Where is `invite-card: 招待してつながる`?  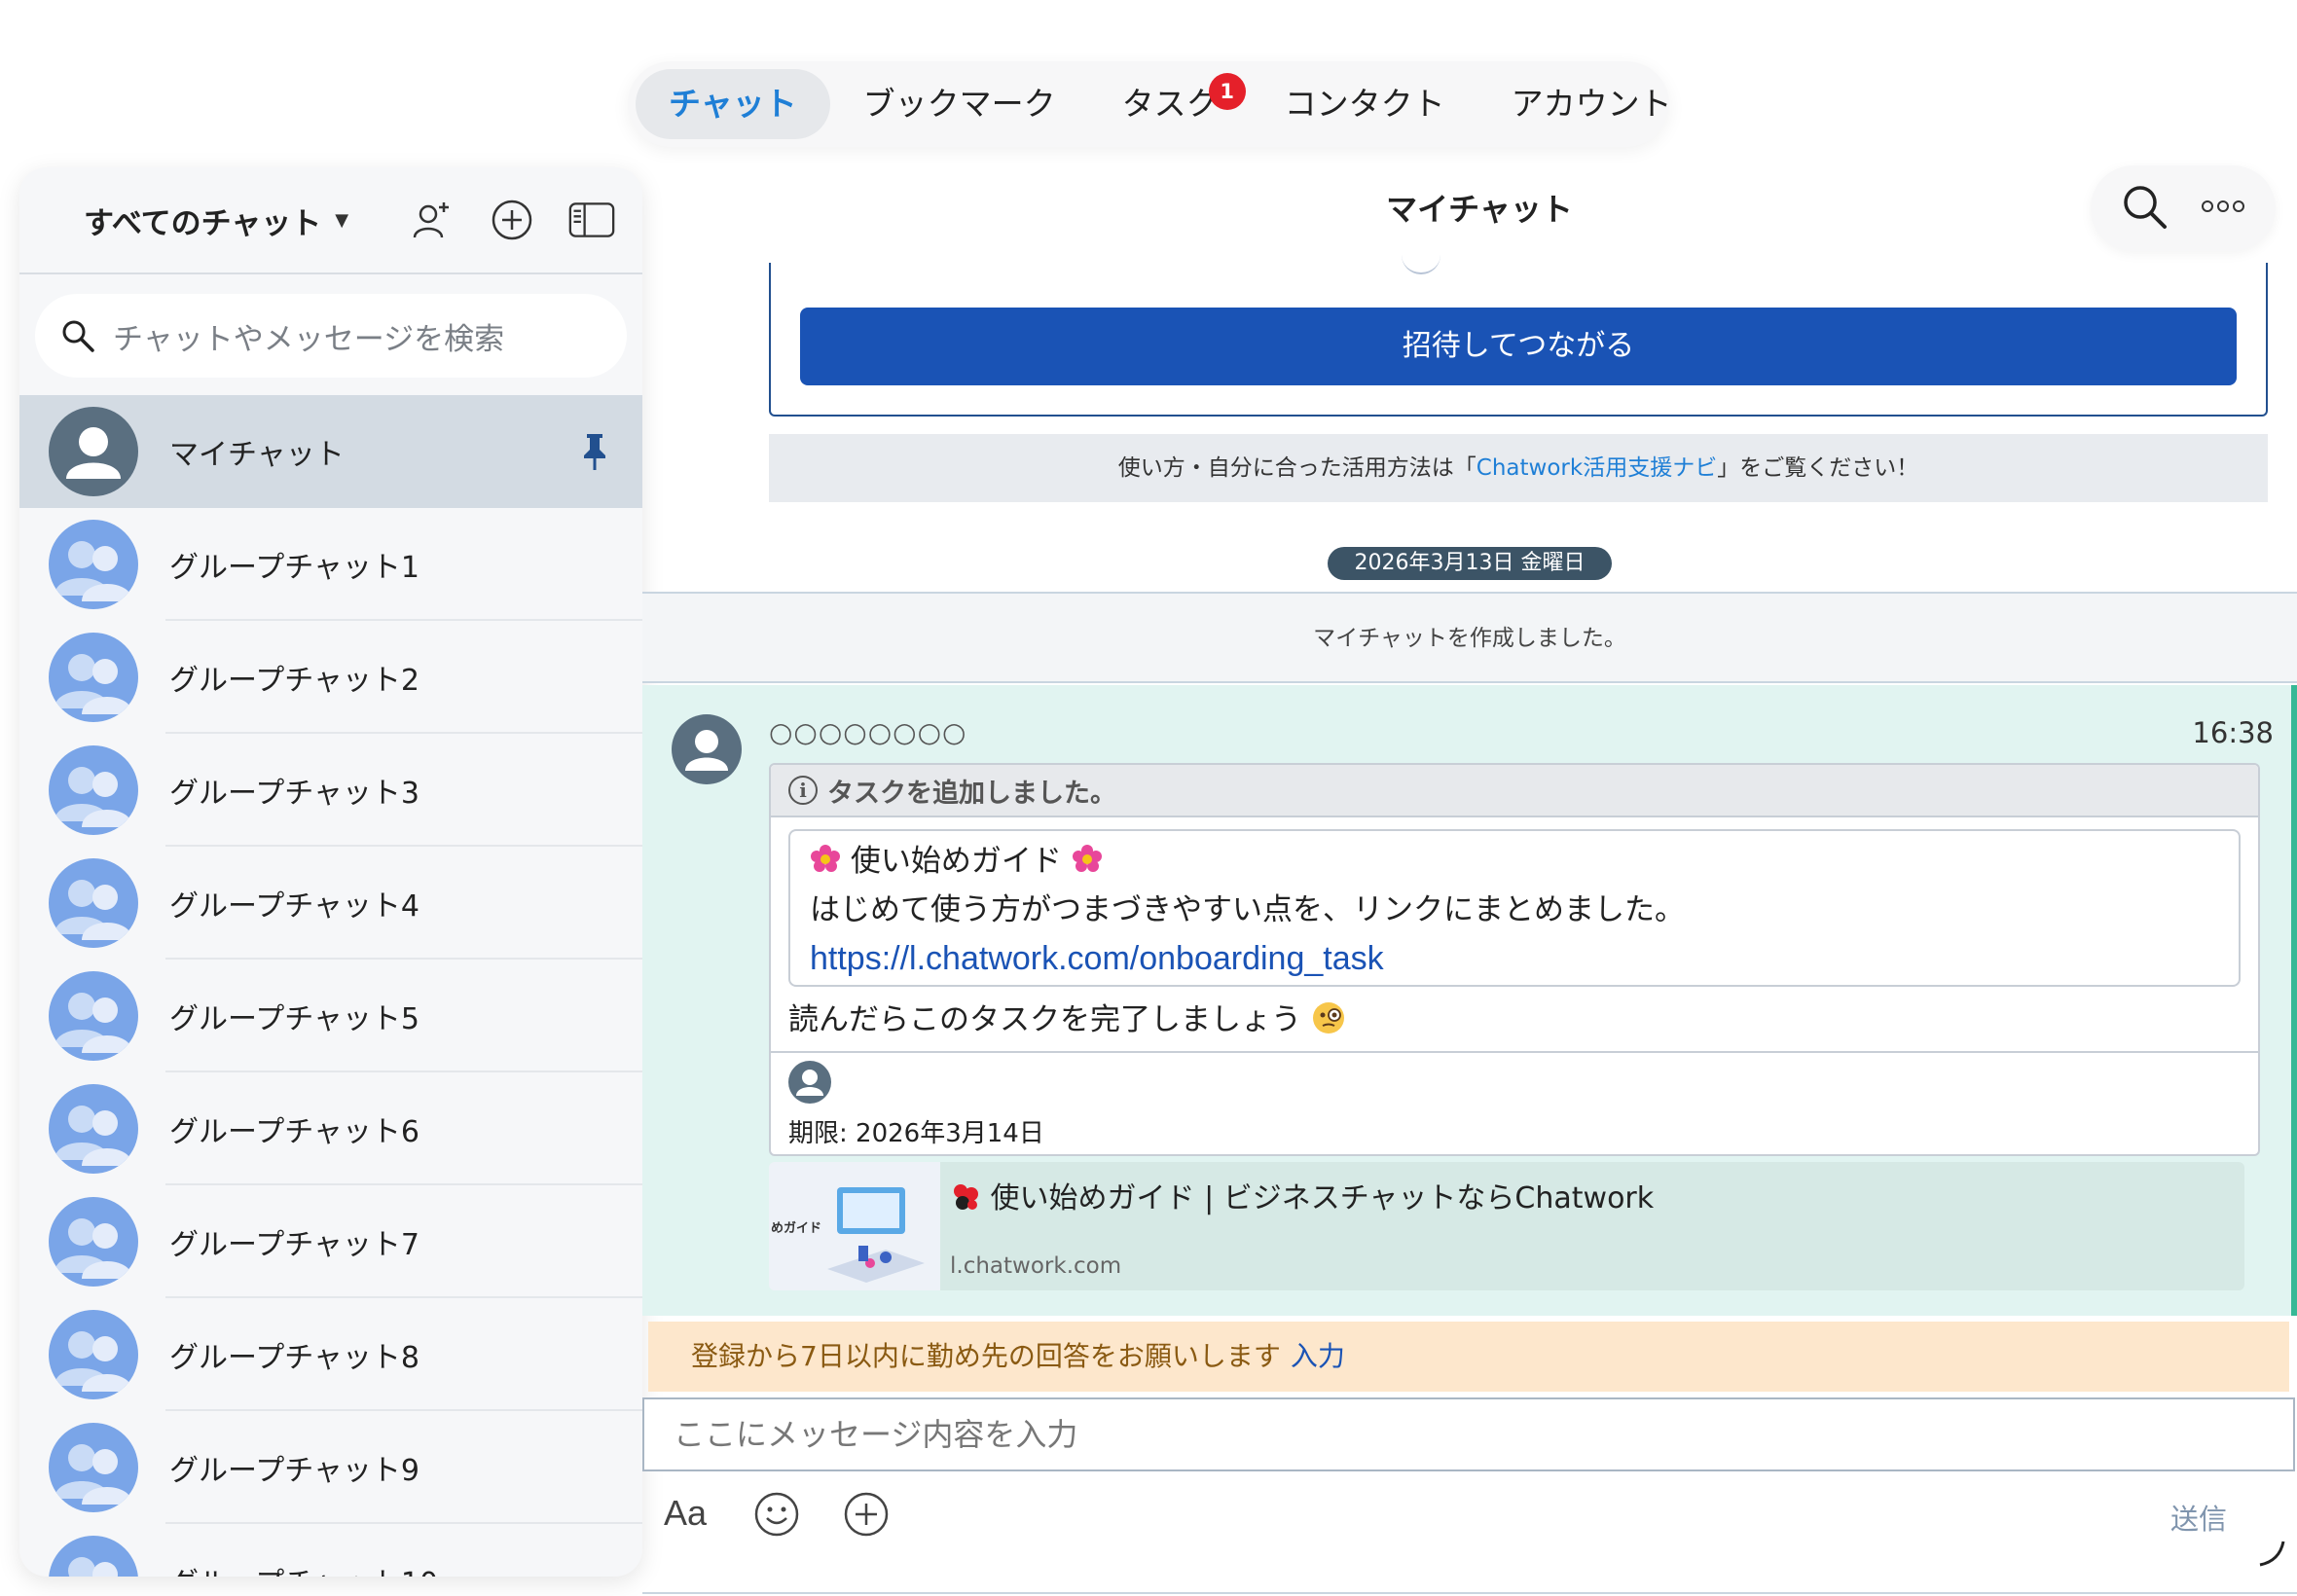
invite-card: 招待してつながる is located at coordinates (1518, 340).